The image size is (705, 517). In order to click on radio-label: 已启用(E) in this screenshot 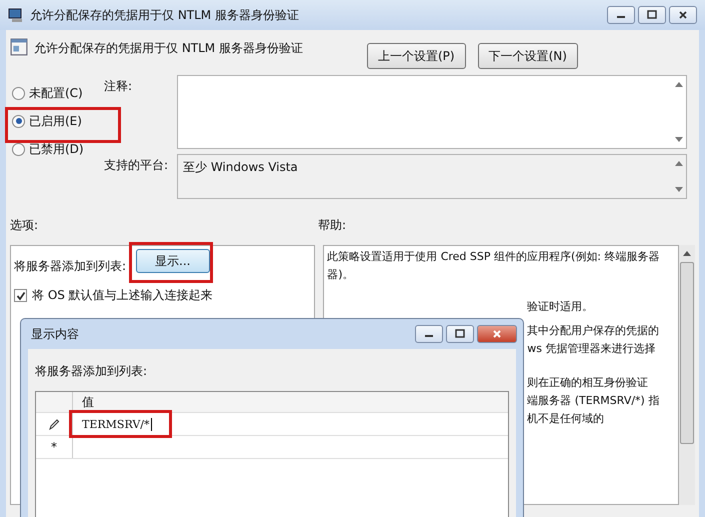, I will do `click(55, 121)`.